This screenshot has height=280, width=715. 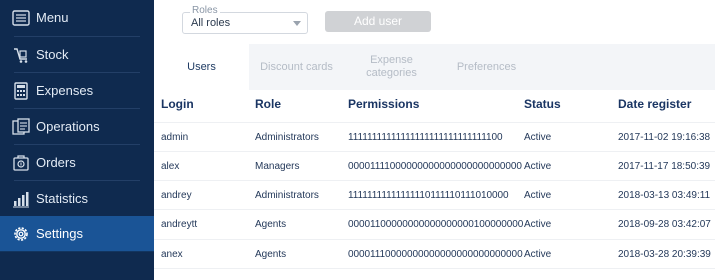 What do you see at coordinates (297, 23) in the screenshot?
I see `chevron-down-icon` at bounding box center [297, 23].